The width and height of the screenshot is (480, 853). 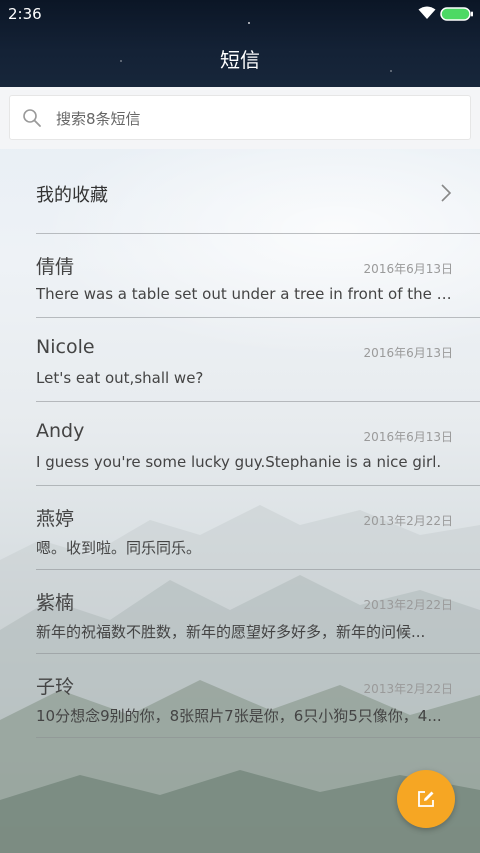 What do you see at coordinates (65, 347) in the screenshot?
I see `contact-name: Nicole` at bounding box center [65, 347].